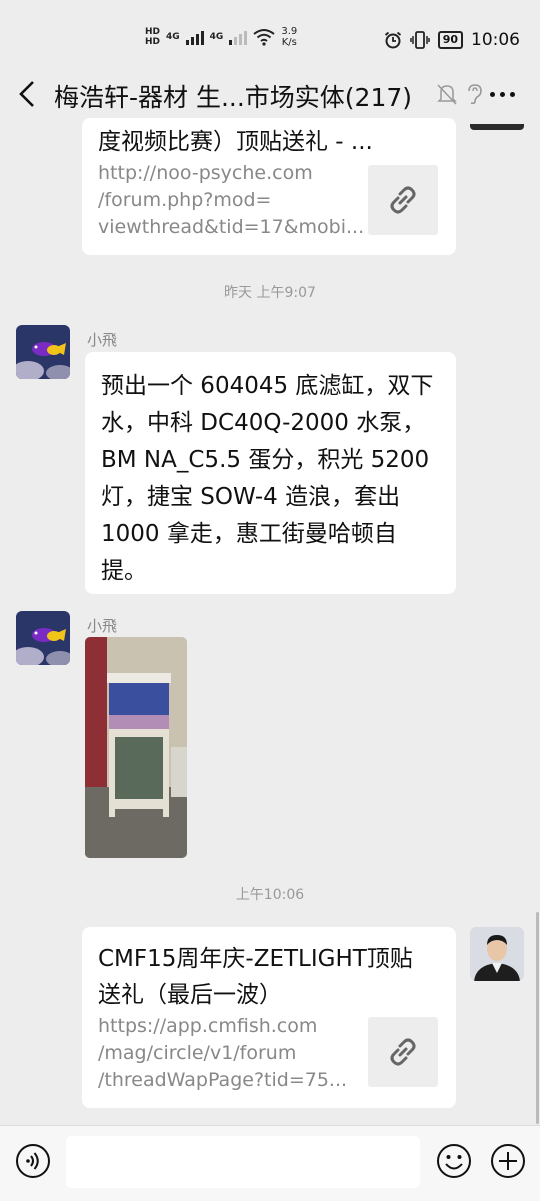  Describe the element at coordinates (267, 386) in the screenshot. I see `message-line: 预出一个 604045 底滤缸，双下` at that location.